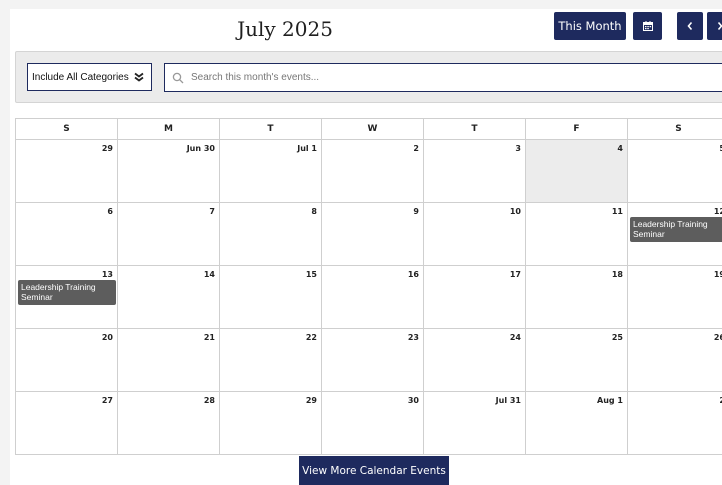 The image size is (722, 485). I want to click on day-cell: Jul 31, so click(475, 423).